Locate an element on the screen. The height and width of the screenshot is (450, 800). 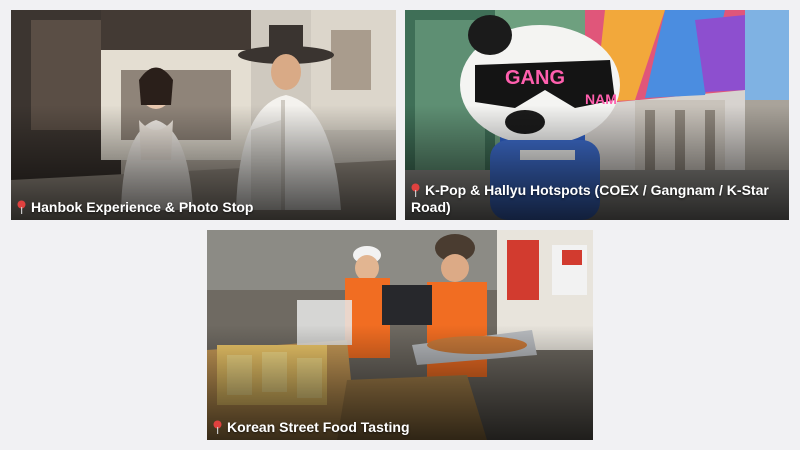
card-title: Hanbok Experience & Photo Stop is located at coordinates (142, 207).